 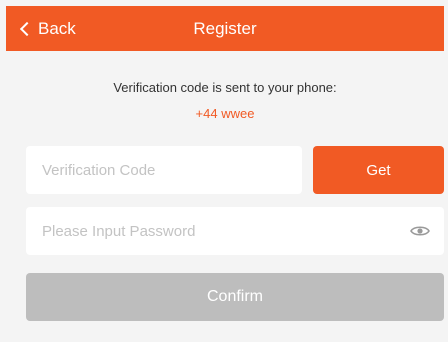 What do you see at coordinates (57, 28) in the screenshot?
I see `back-label: Back` at bounding box center [57, 28].